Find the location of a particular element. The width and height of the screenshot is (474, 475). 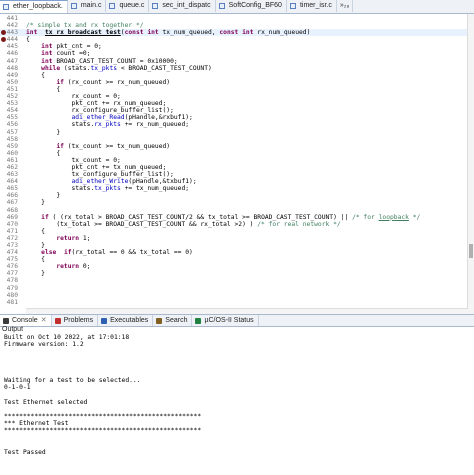

code-token: loopback is located at coordinates (393, 217).